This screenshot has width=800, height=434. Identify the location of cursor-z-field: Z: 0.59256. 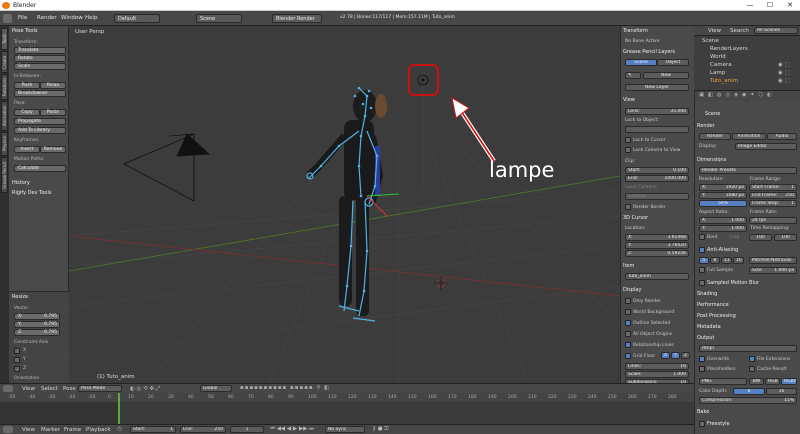
(657, 253).